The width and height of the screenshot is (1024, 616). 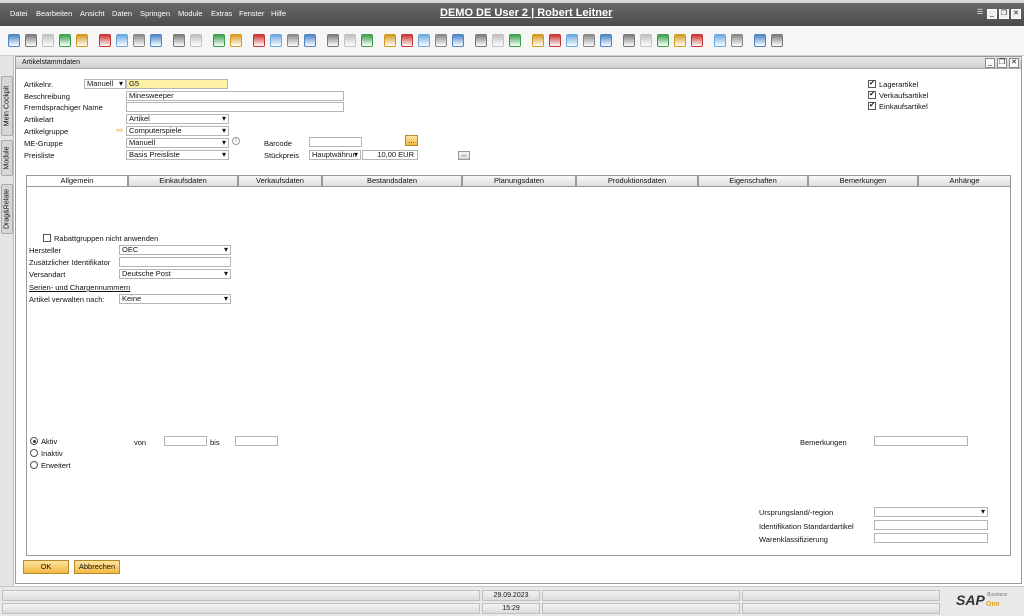 What do you see at coordinates (7, 106) in the screenshot?
I see `tab-mein-cockpit: Mein Cockpit` at bounding box center [7, 106].